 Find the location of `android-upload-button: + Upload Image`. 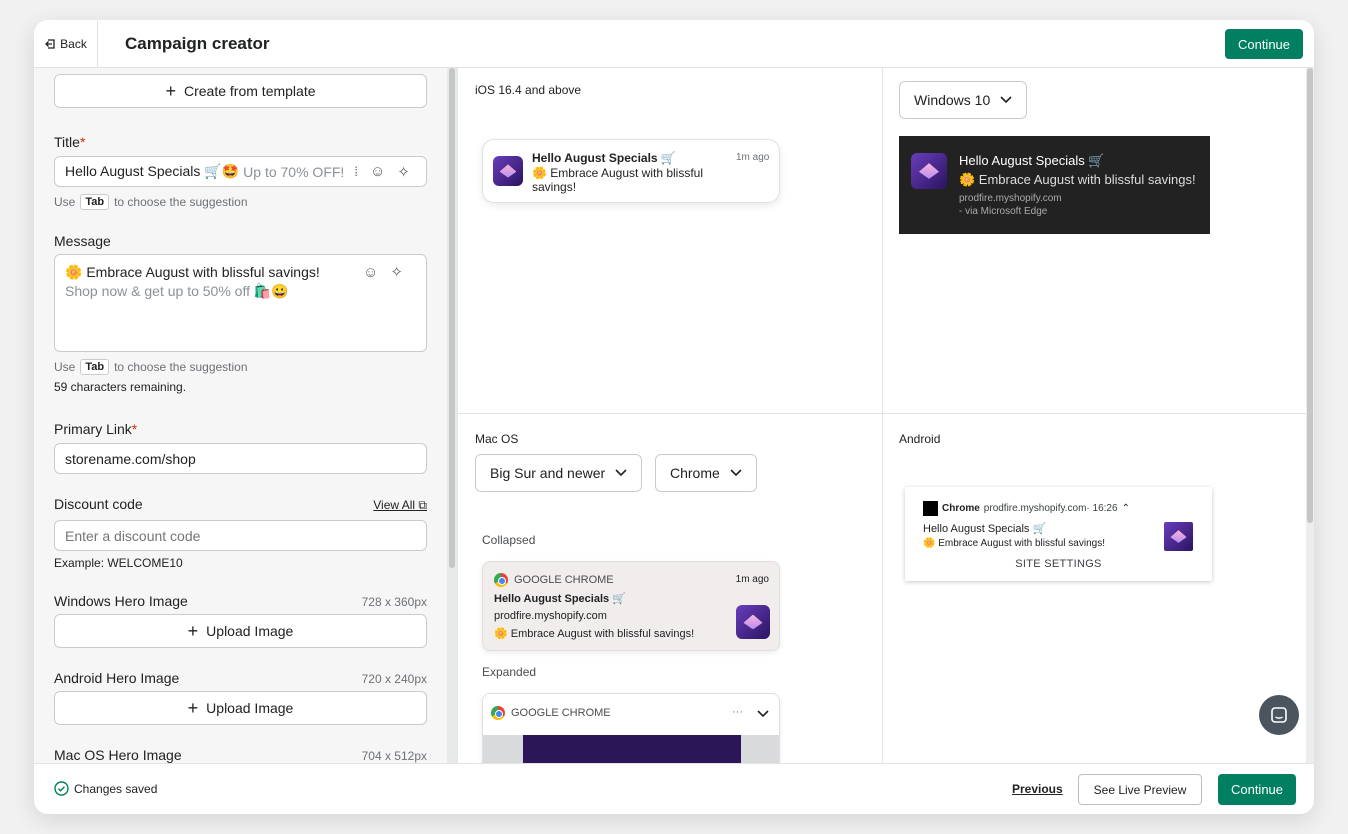

android-upload-button: + Upload Image is located at coordinates (240, 708).